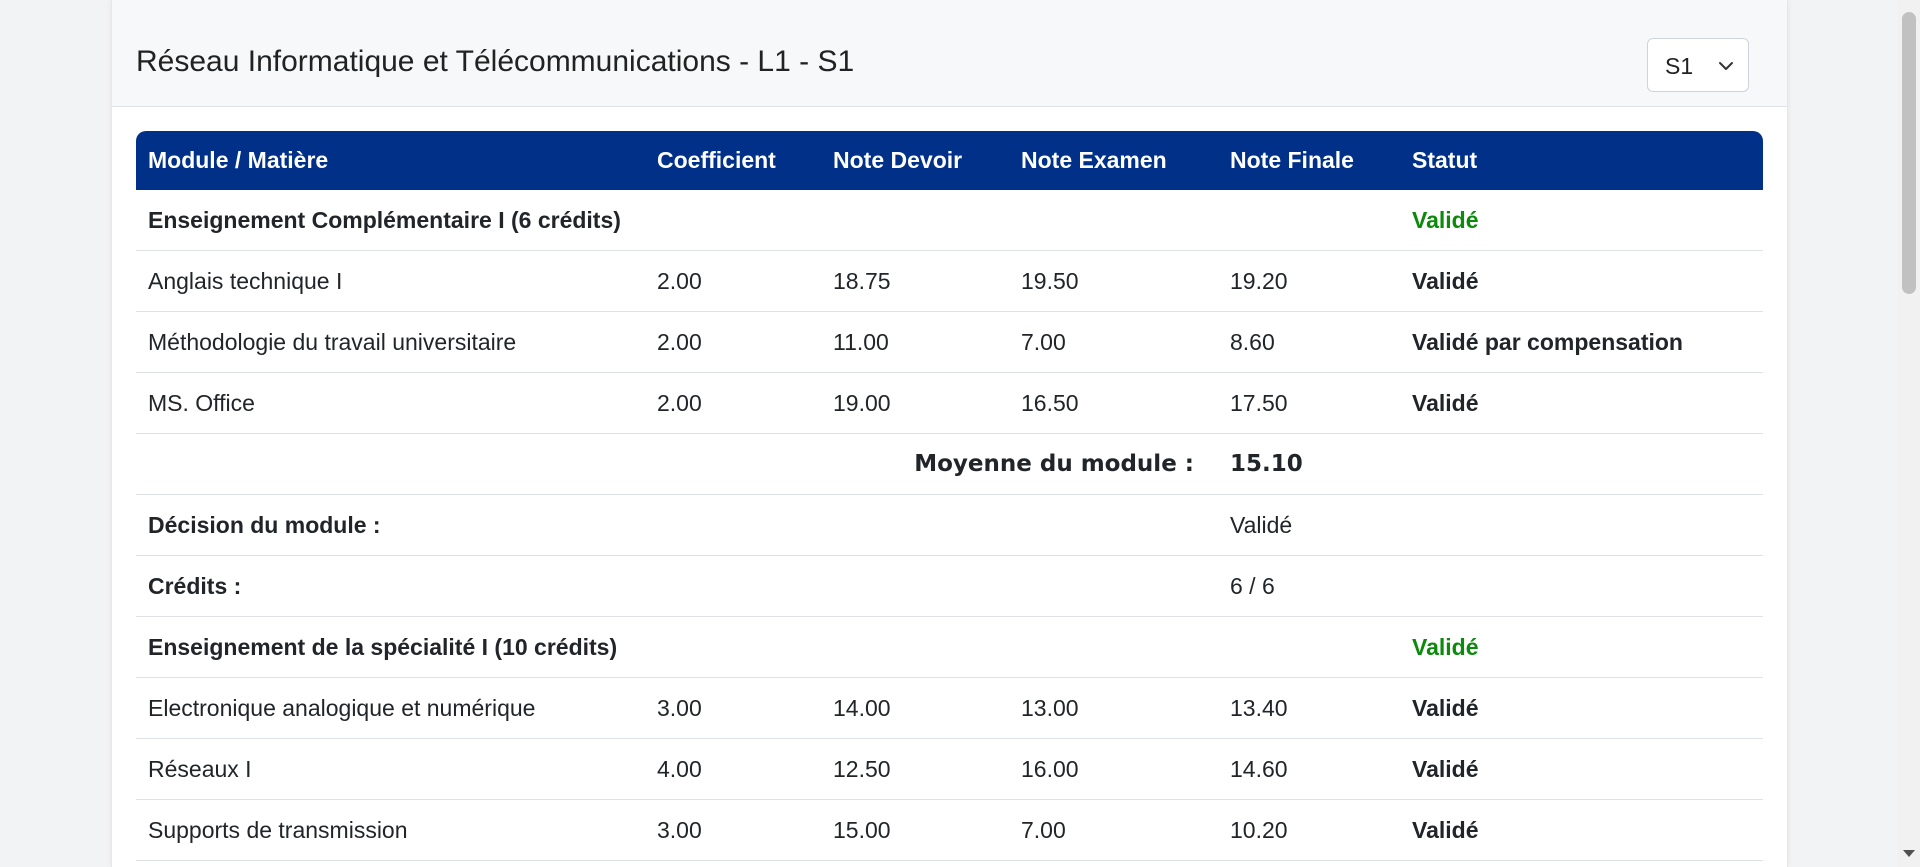 This screenshot has height=867, width=1920. Describe the element at coordinates (1309, 830) in the screenshot. I see `subject-note-finale: 10.20` at that location.